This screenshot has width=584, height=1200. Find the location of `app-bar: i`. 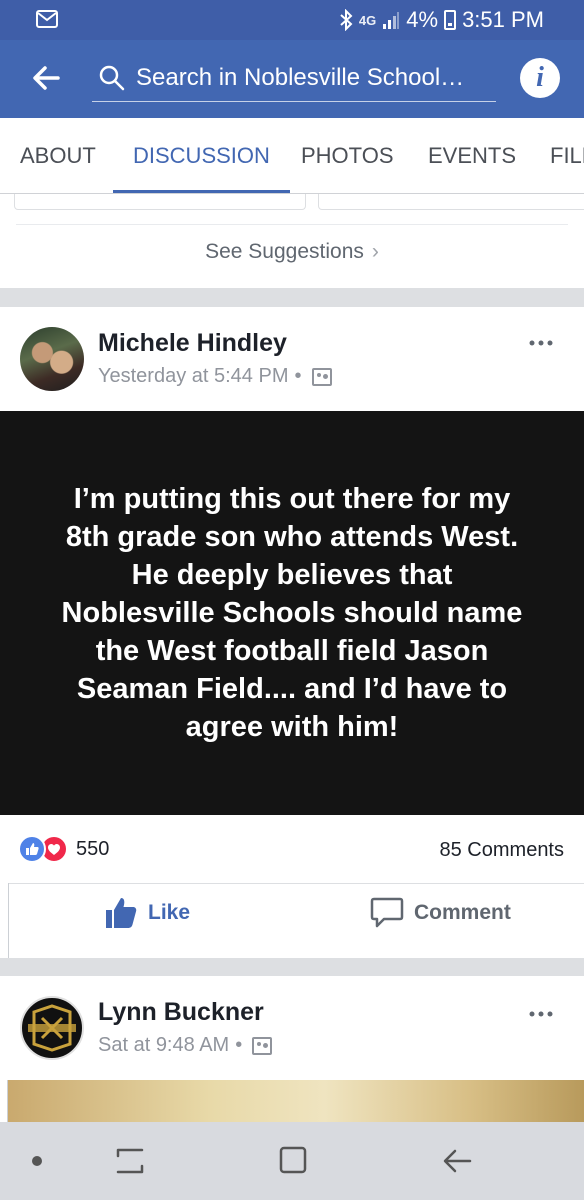

app-bar: i is located at coordinates (292, 79).